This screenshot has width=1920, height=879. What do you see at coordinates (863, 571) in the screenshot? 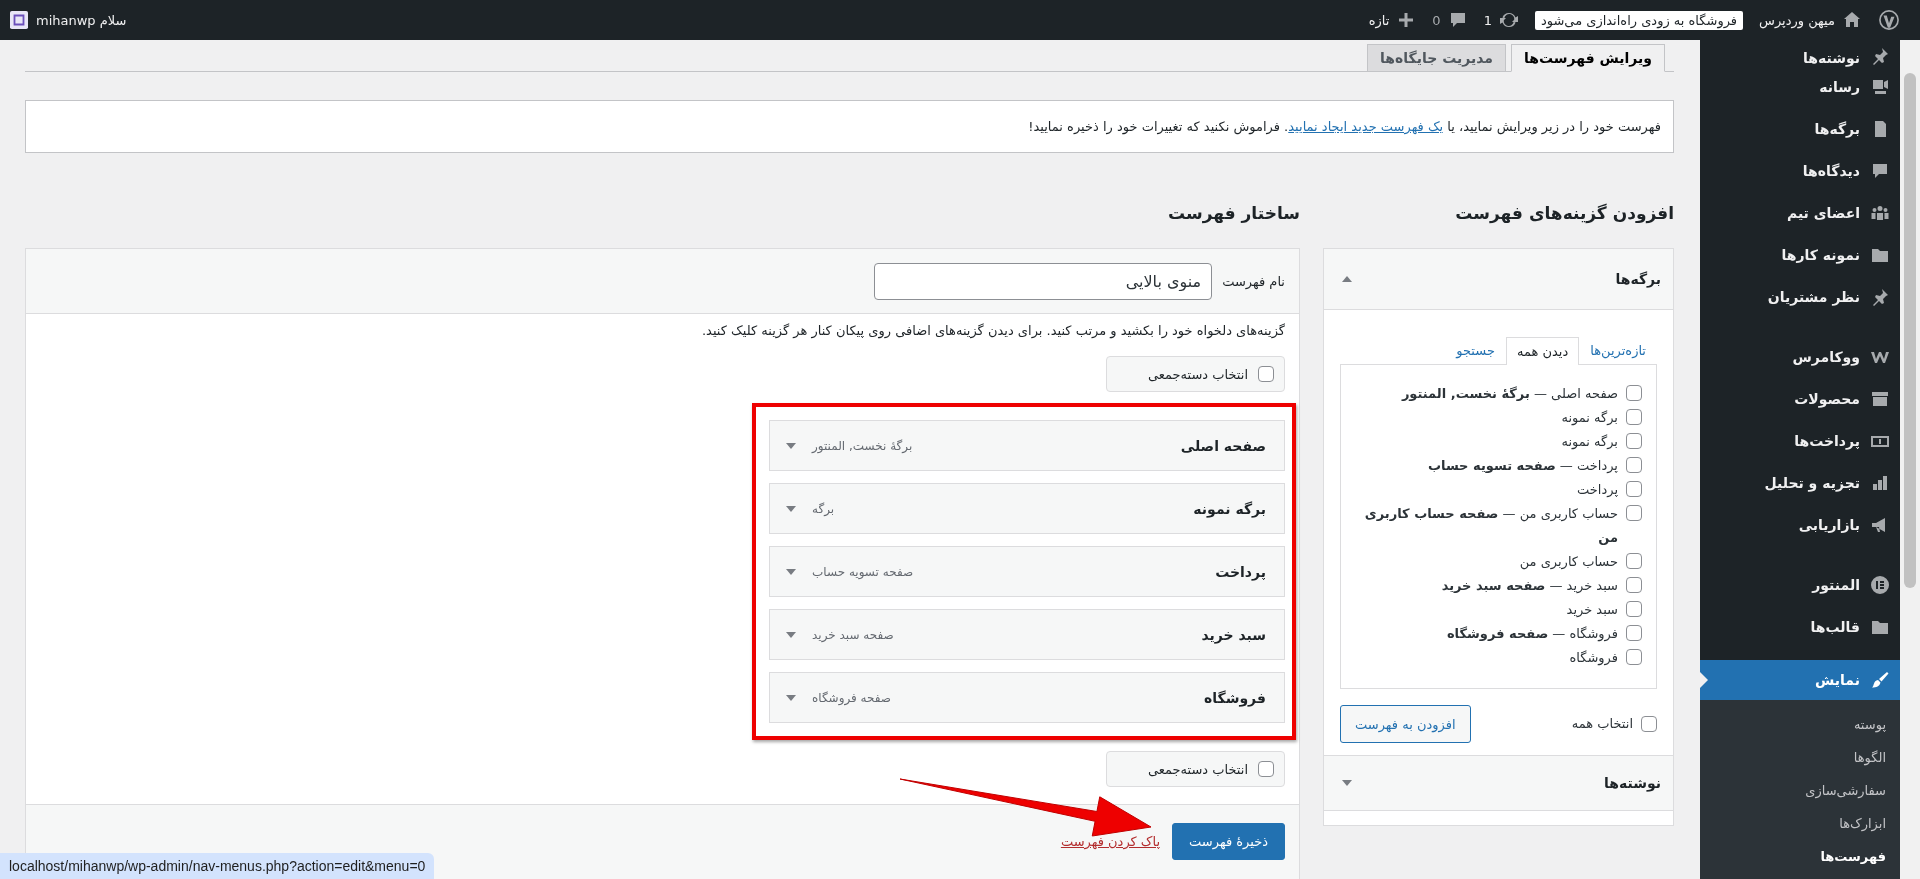
I see `item-type-label: صفحه تسویه حساب` at bounding box center [863, 571].